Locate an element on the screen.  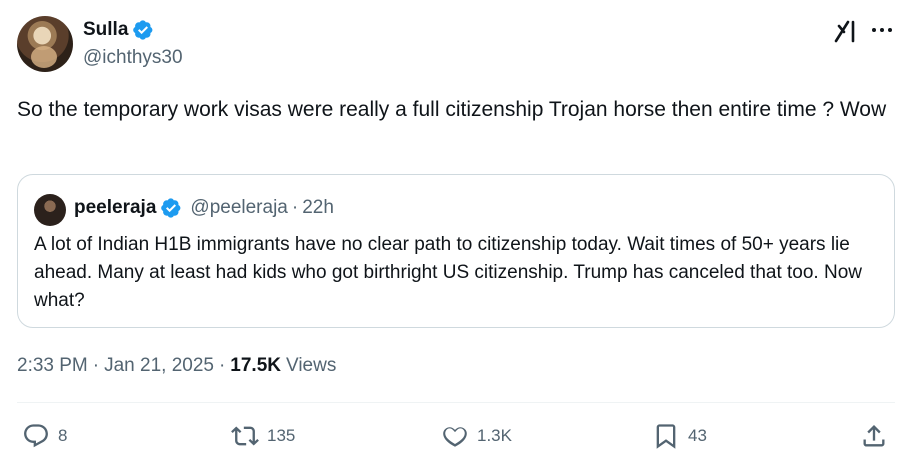
more-icon is located at coordinates (883, 31).